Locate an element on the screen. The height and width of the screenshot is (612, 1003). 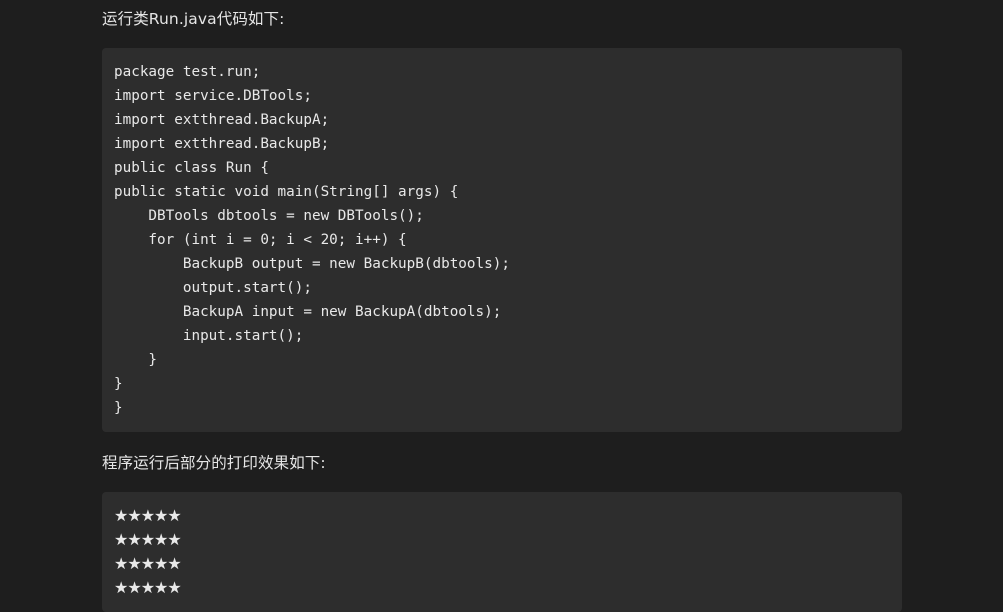
code-line: package test.run; is located at coordinates (187, 72).